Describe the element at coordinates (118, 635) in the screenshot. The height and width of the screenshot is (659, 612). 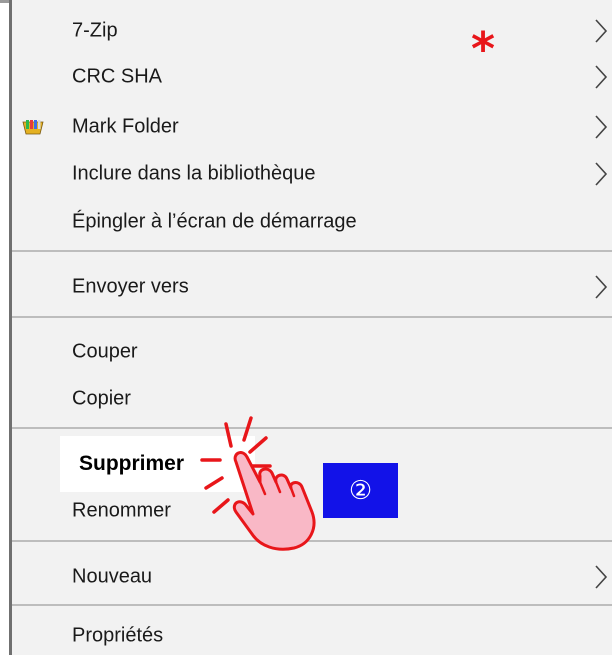
I see `menu-item-label: Propriétés` at that location.